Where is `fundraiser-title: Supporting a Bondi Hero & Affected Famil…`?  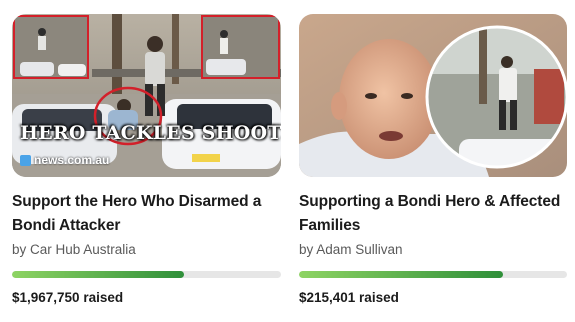 fundraiser-title: Supporting a Bondi Hero & Affected Famil… is located at coordinates (433, 214).